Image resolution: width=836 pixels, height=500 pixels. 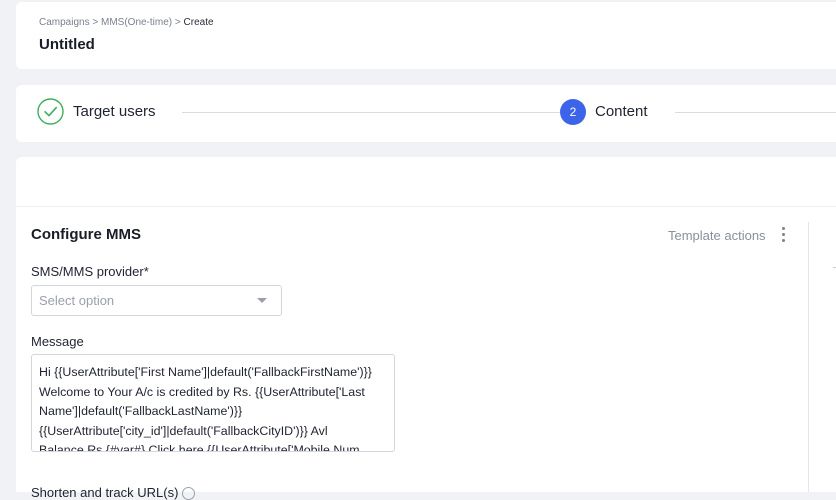 I want to click on breadcrumb-current: Create, so click(x=198, y=22).